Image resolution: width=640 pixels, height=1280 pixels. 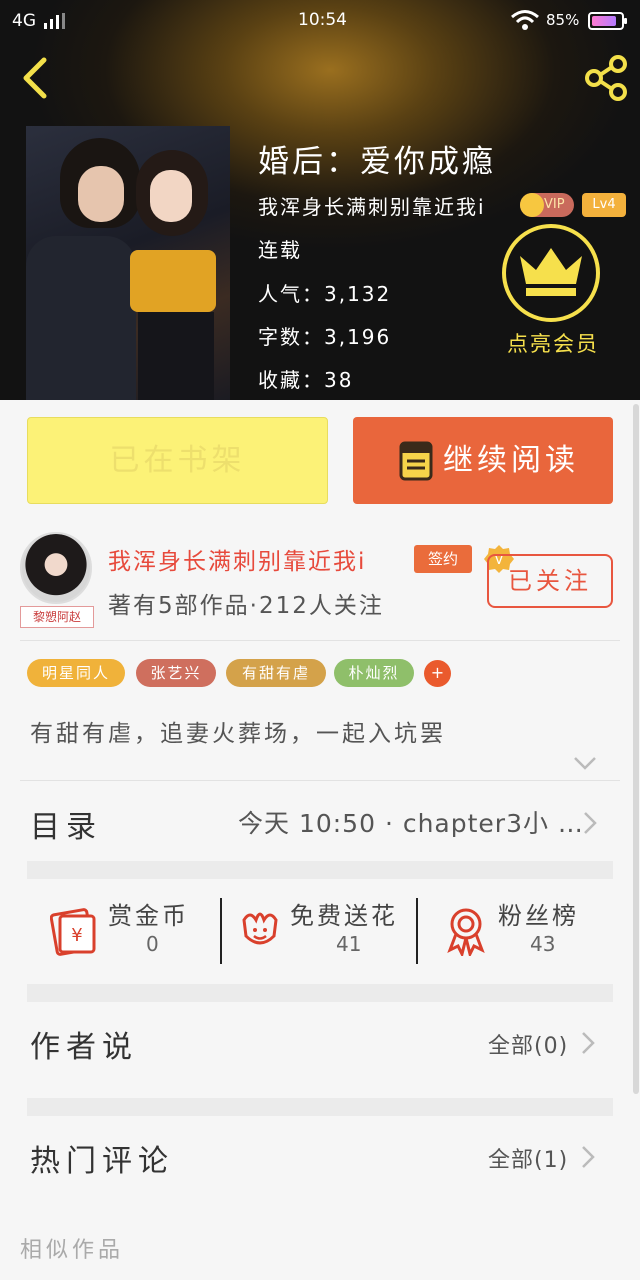 What do you see at coordinates (246, 606) in the screenshot?
I see `author-stats: 著有5部作品·212人关注` at bounding box center [246, 606].